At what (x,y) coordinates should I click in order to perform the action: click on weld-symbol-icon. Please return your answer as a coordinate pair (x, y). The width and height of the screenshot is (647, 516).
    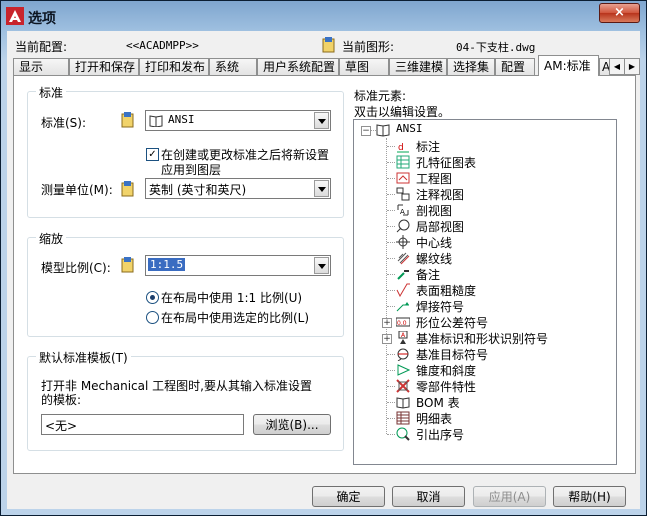
    Looking at the image, I should click on (402, 307).